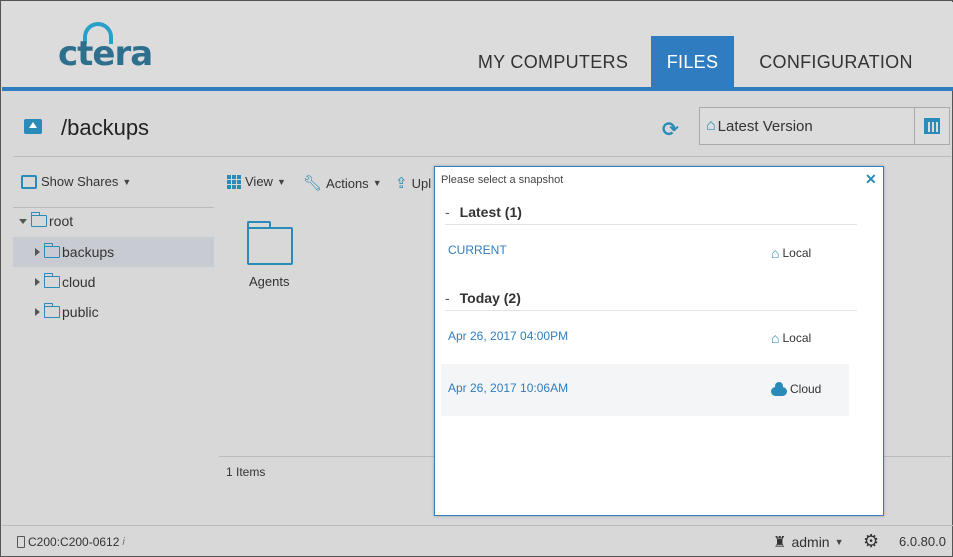 The image size is (953, 557). I want to click on show-shares-label: Show Shares, so click(80, 181).